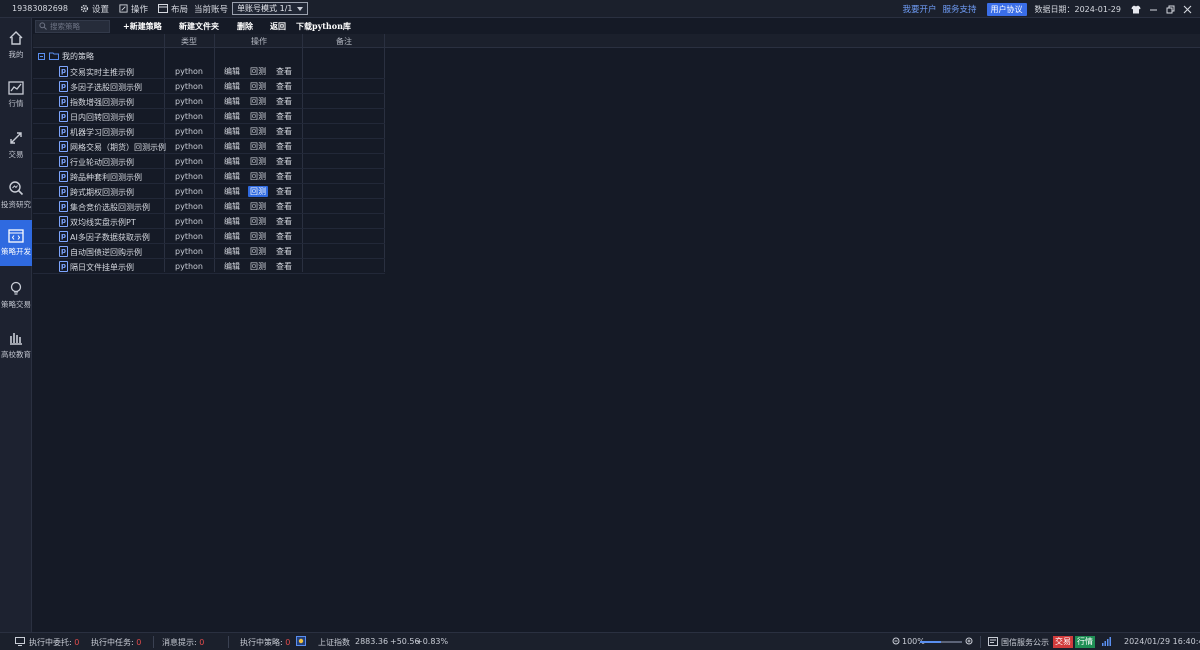  What do you see at coordinates (199, 26) in the screenshot?
I see `new-folder-button: 新建文件夹` at bounding box center [199, 26].